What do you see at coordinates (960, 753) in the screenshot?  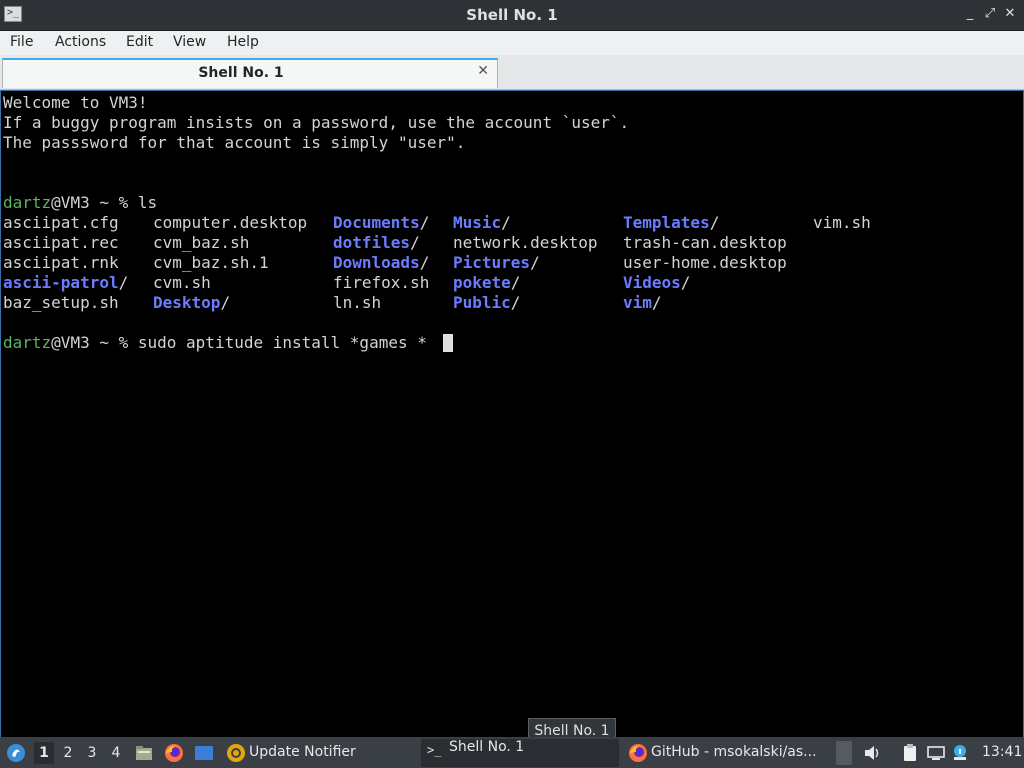 I see `info-icon` at bounding box center [960, 753].